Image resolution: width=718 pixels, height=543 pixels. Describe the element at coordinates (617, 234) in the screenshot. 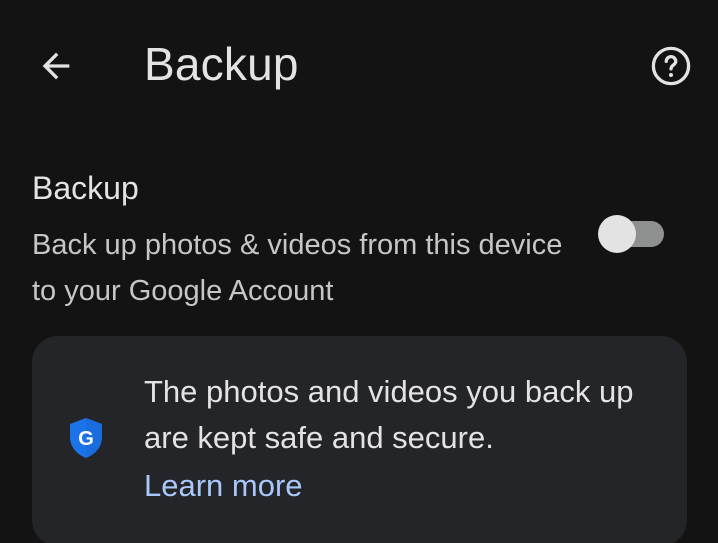

I see `toggle-thumb` at that location.